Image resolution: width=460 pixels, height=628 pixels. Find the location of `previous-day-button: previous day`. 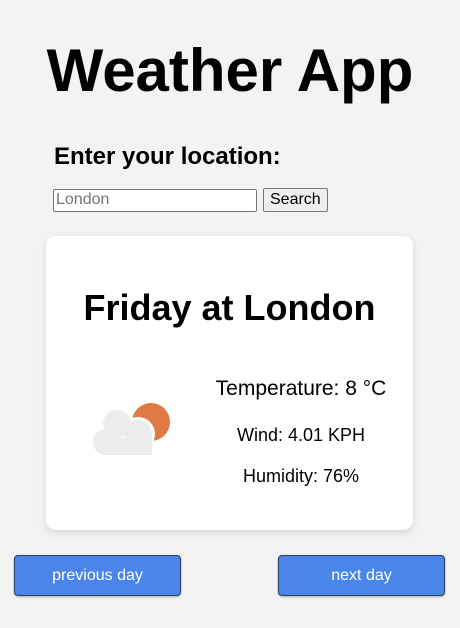

previous-day-button: previous day is located at coordinates (97, 575).